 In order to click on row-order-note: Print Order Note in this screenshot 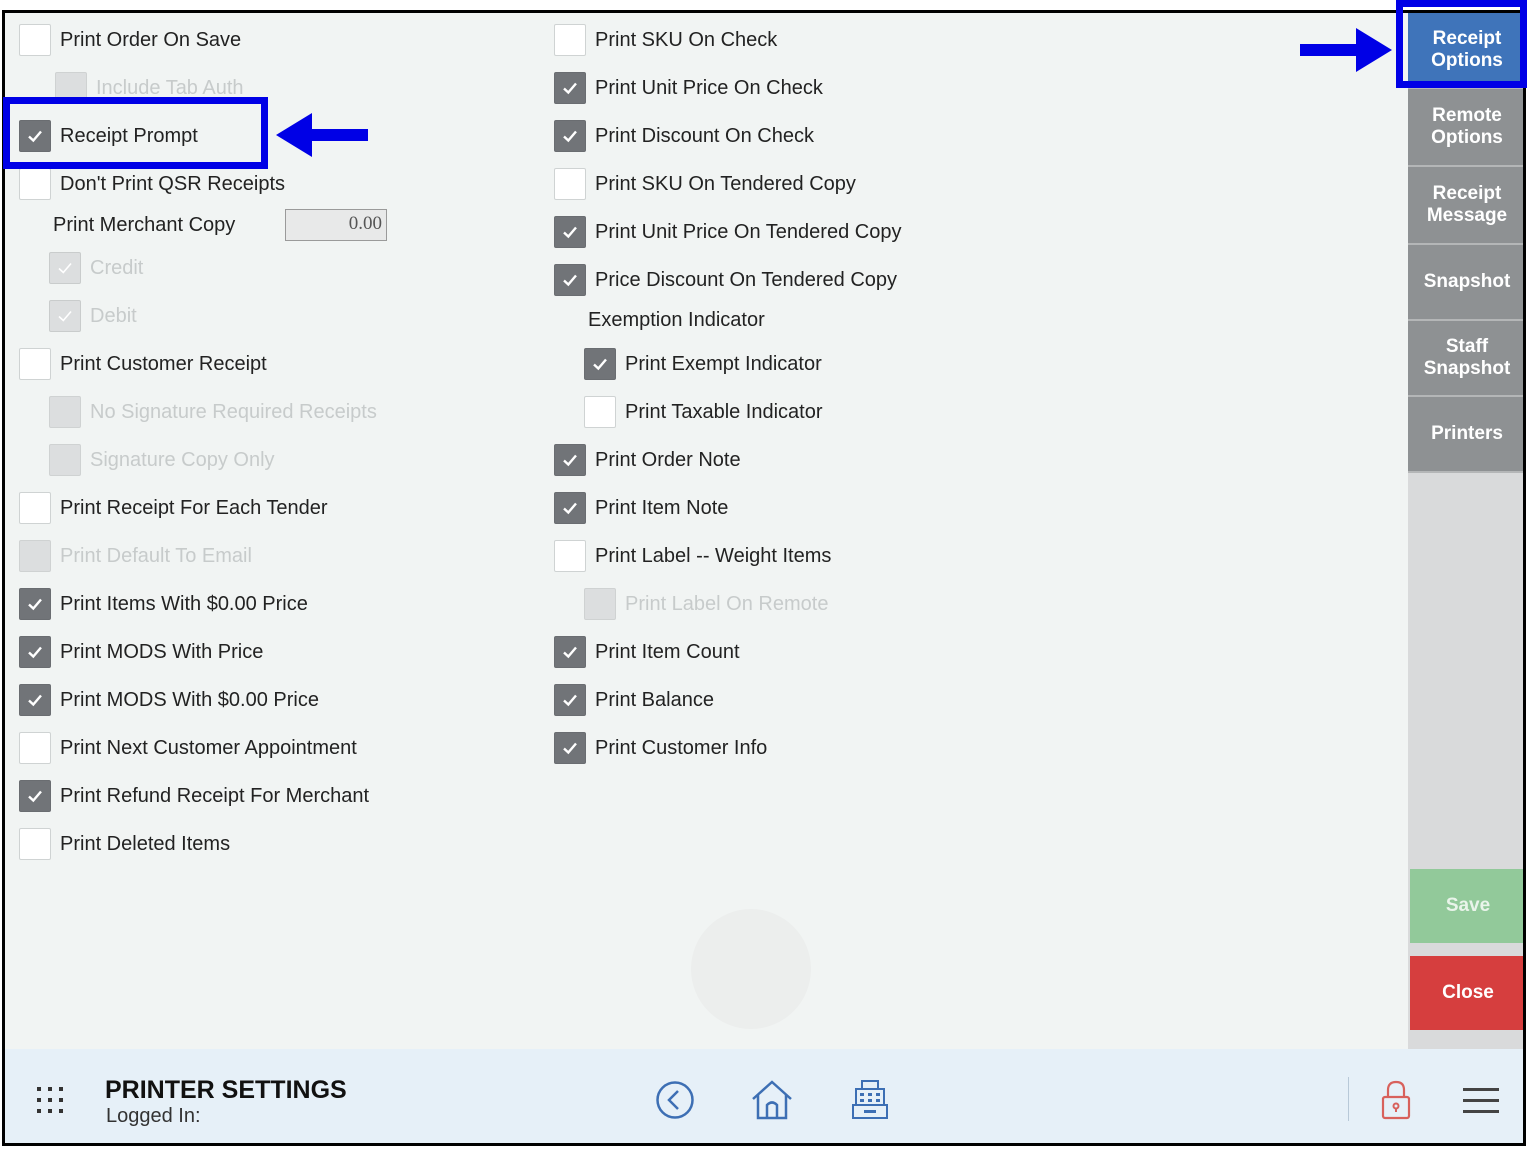, I will do `click(647, 460)`.